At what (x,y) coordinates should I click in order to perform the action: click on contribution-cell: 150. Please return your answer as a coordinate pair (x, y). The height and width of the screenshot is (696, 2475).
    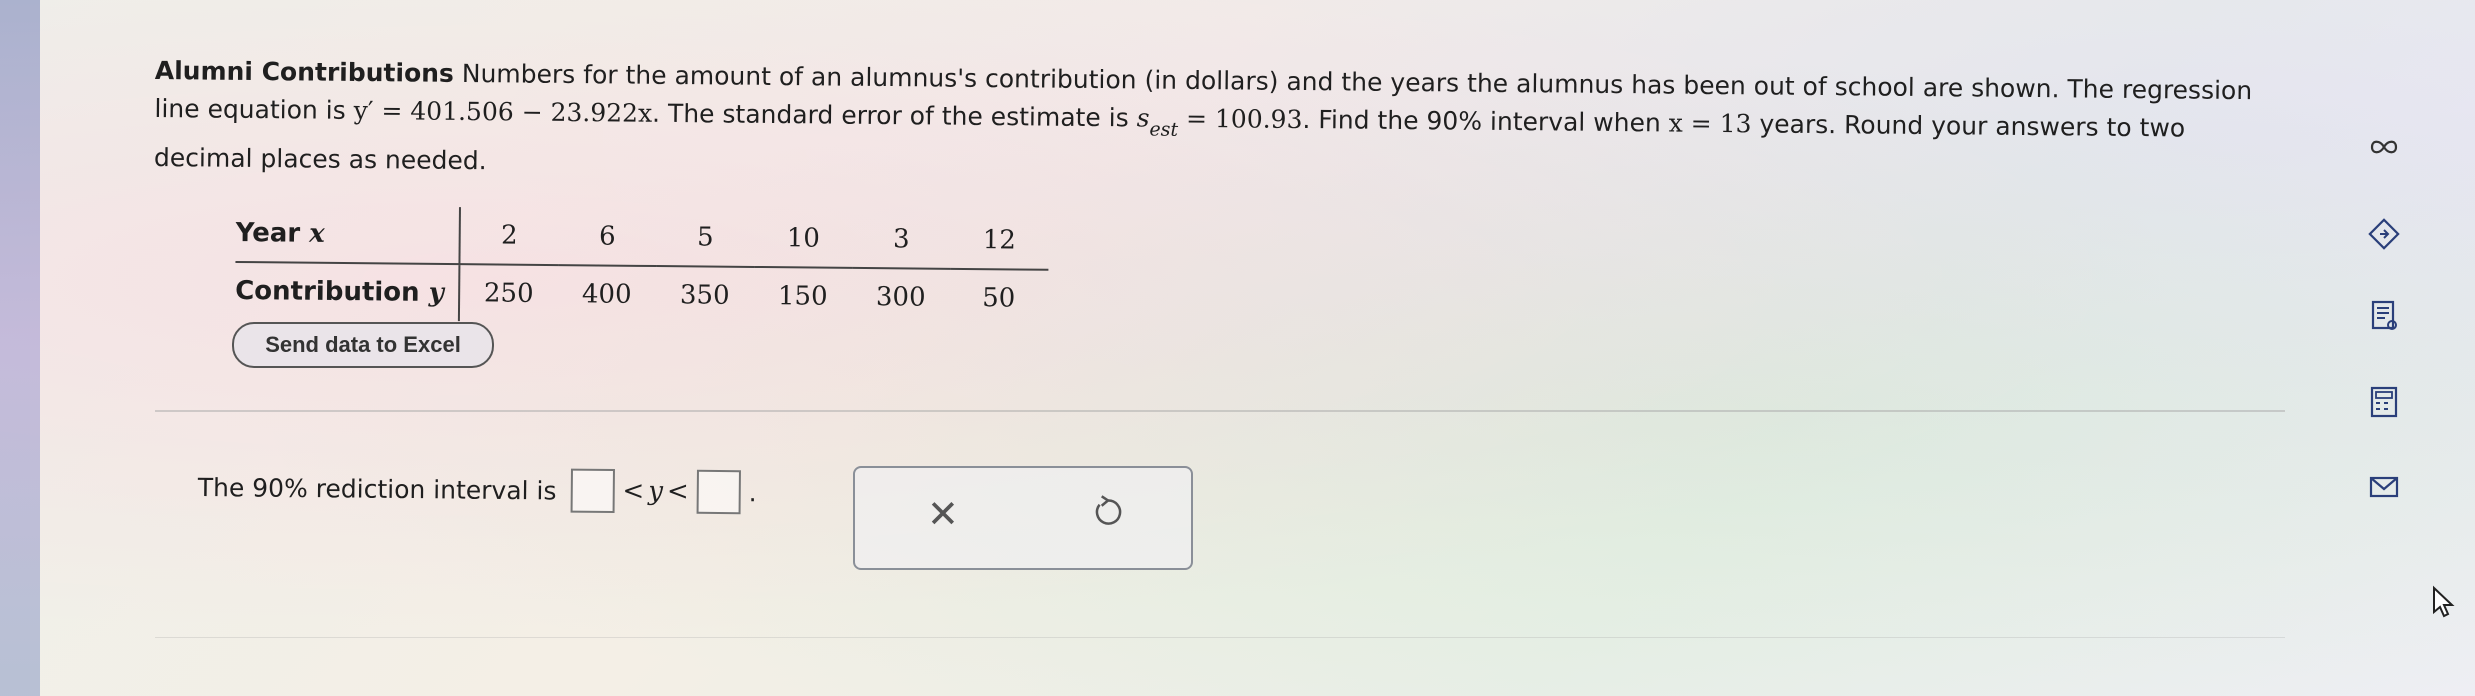
    Looking at the image, I should click on (802, 296).